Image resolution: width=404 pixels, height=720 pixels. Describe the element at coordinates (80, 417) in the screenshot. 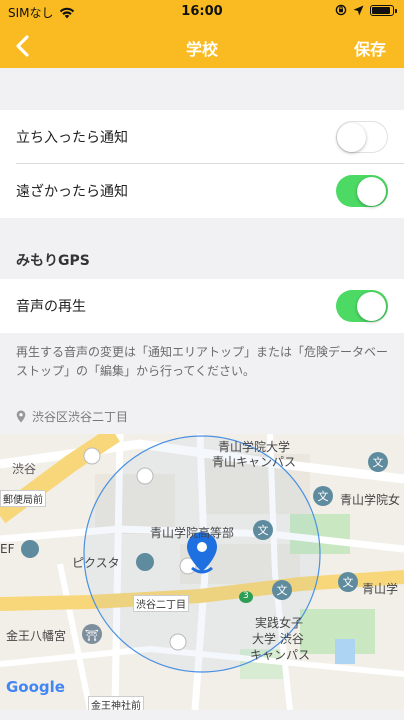

I see `address-text: 渋谷区渋谷二丁目` at that location.